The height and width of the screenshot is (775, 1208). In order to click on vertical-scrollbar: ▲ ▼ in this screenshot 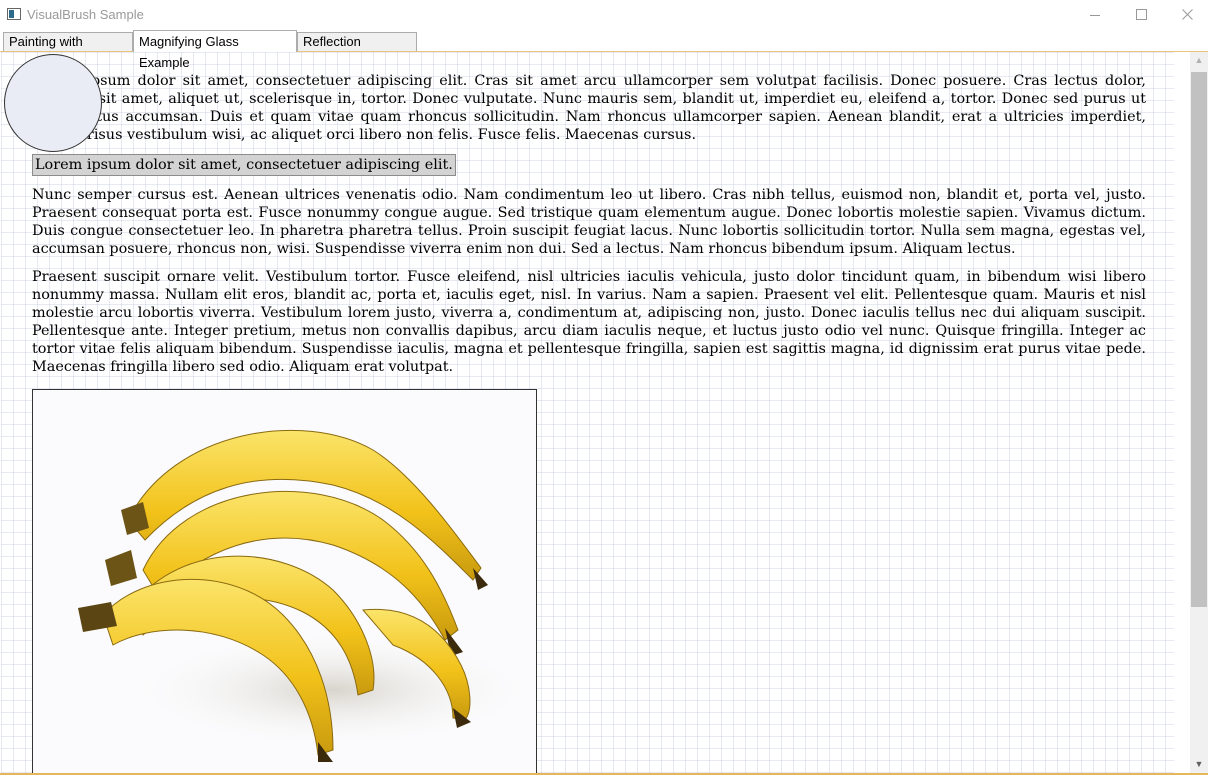, I will do `click(1199, 412)`.